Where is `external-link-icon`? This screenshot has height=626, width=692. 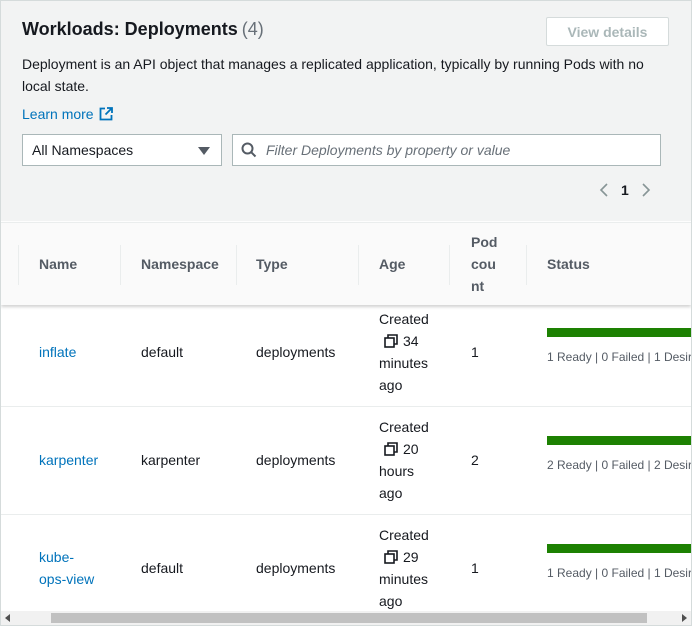 external-link-icon is located at coordinates (106, 114).